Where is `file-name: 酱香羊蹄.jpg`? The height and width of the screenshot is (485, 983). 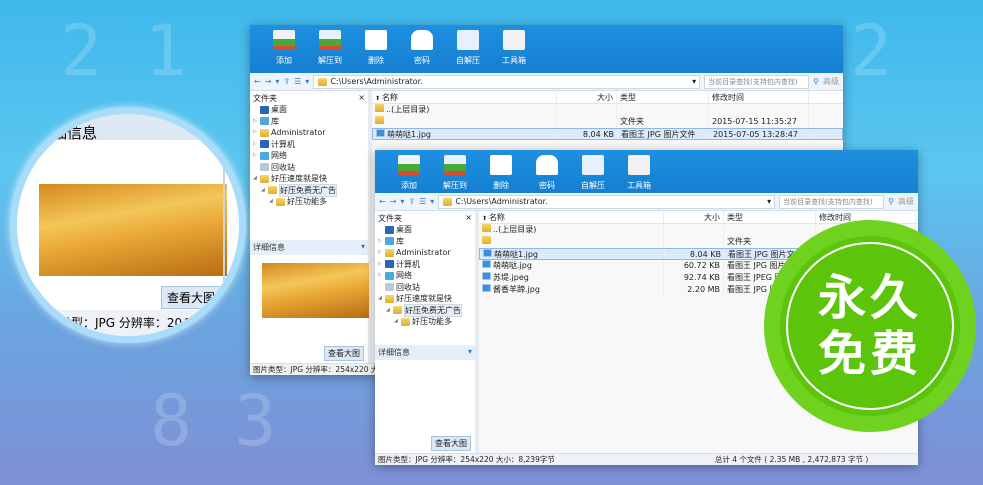
file-name: 酱香羊蹄.jpg is located at coordinates (516, 289).